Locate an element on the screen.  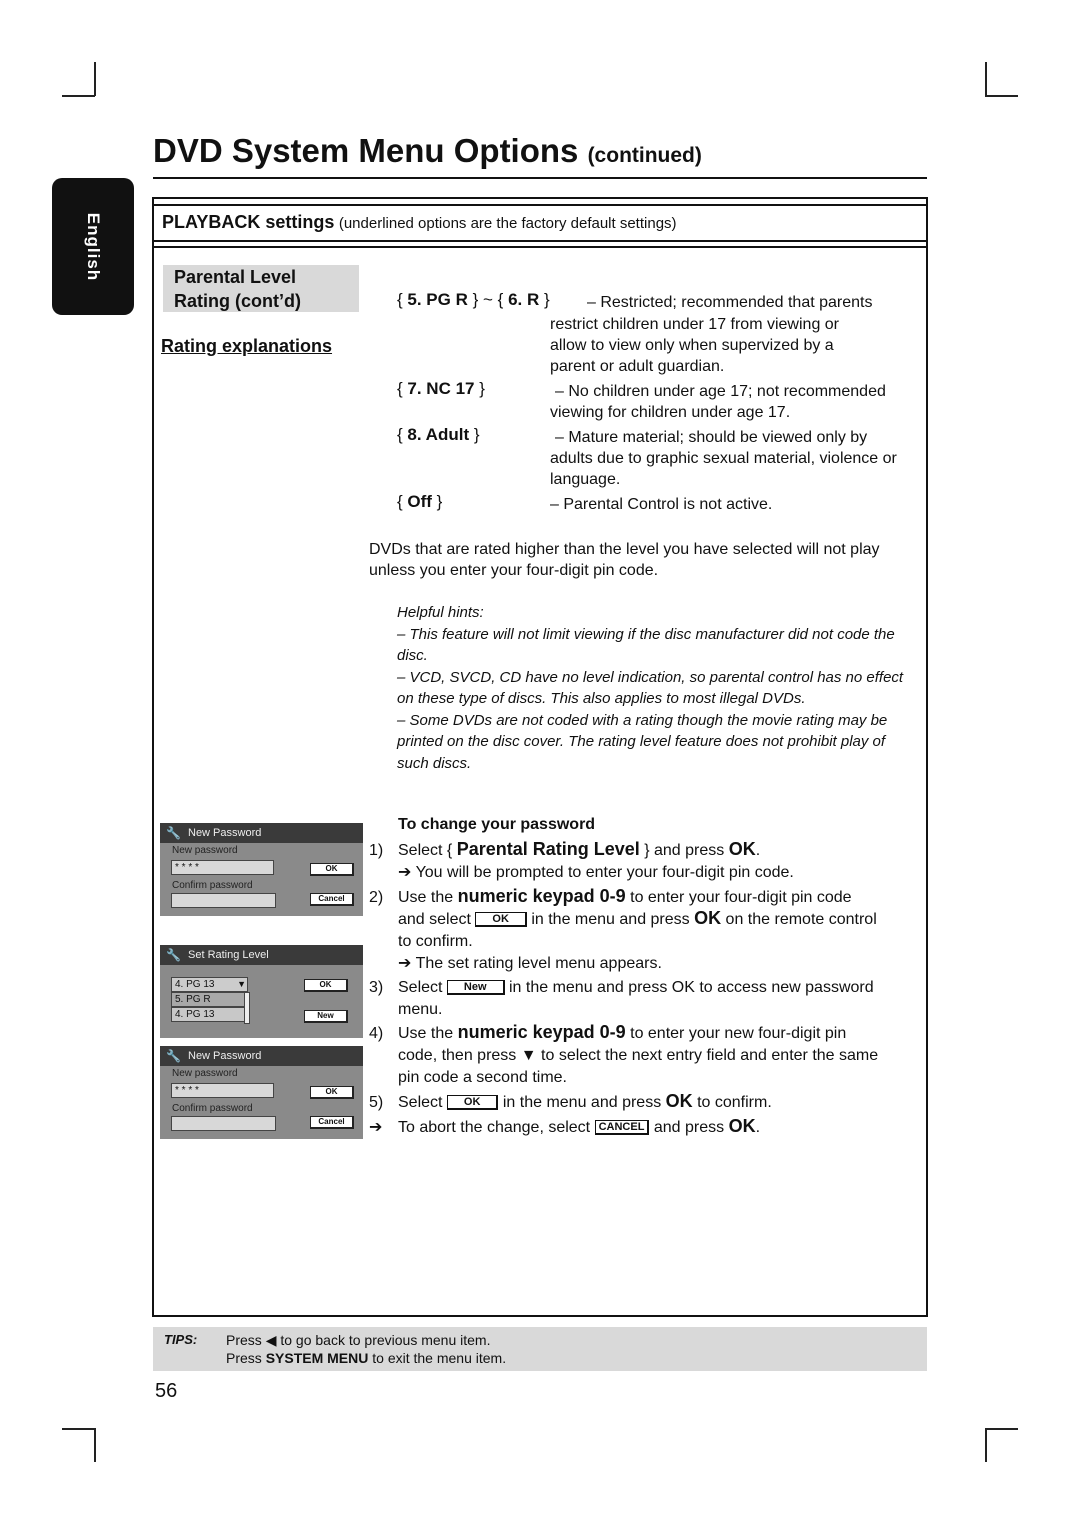
rating-key: { 8. Adult } is located at coordinates (438, 434).